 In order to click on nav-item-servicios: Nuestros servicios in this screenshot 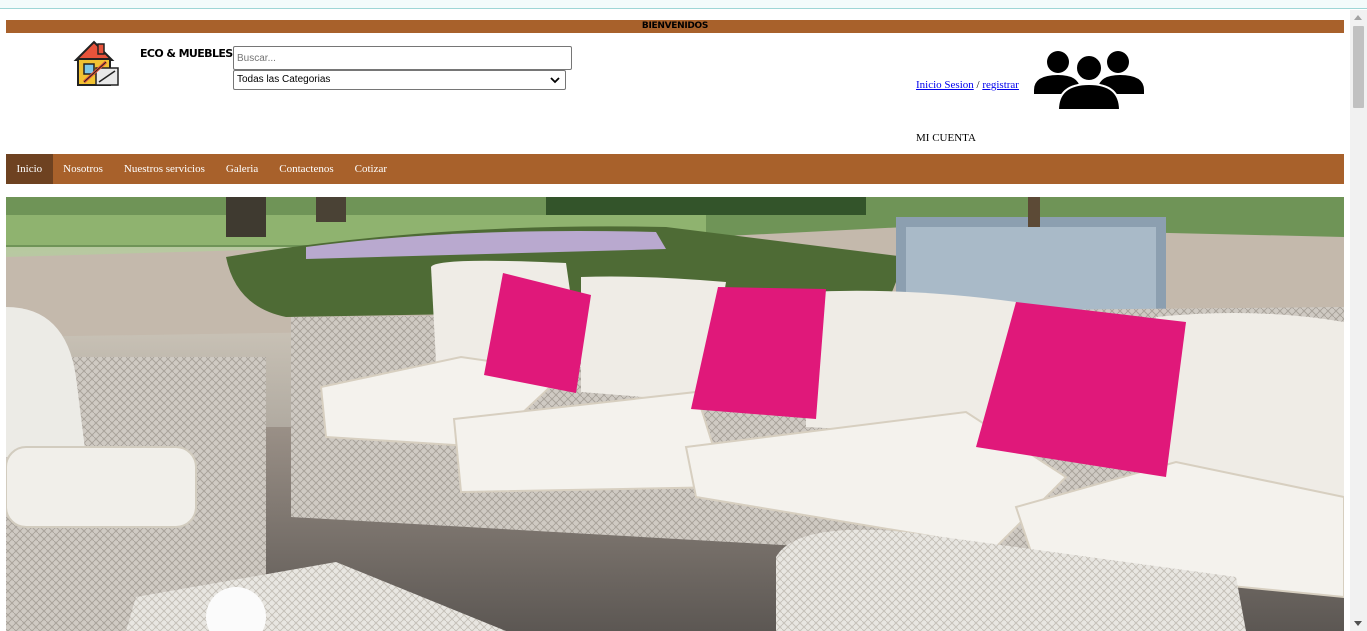, I will do `click(164, 169)`.